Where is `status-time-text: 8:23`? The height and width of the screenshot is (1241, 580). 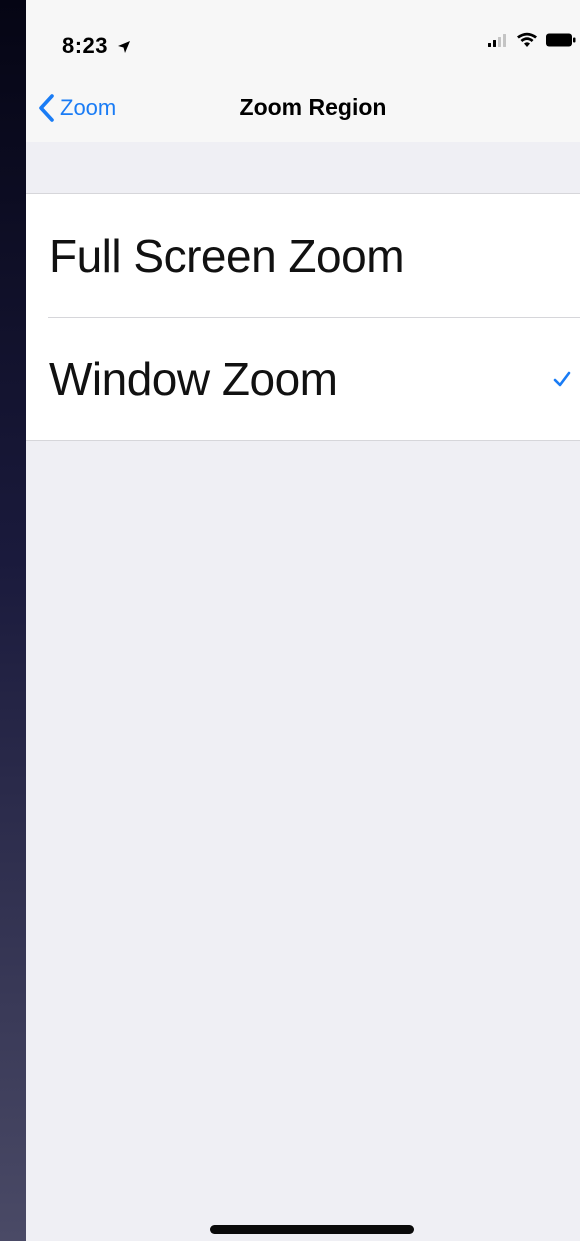 status-time-text: 8:23 is located at coordinates (85, 45).